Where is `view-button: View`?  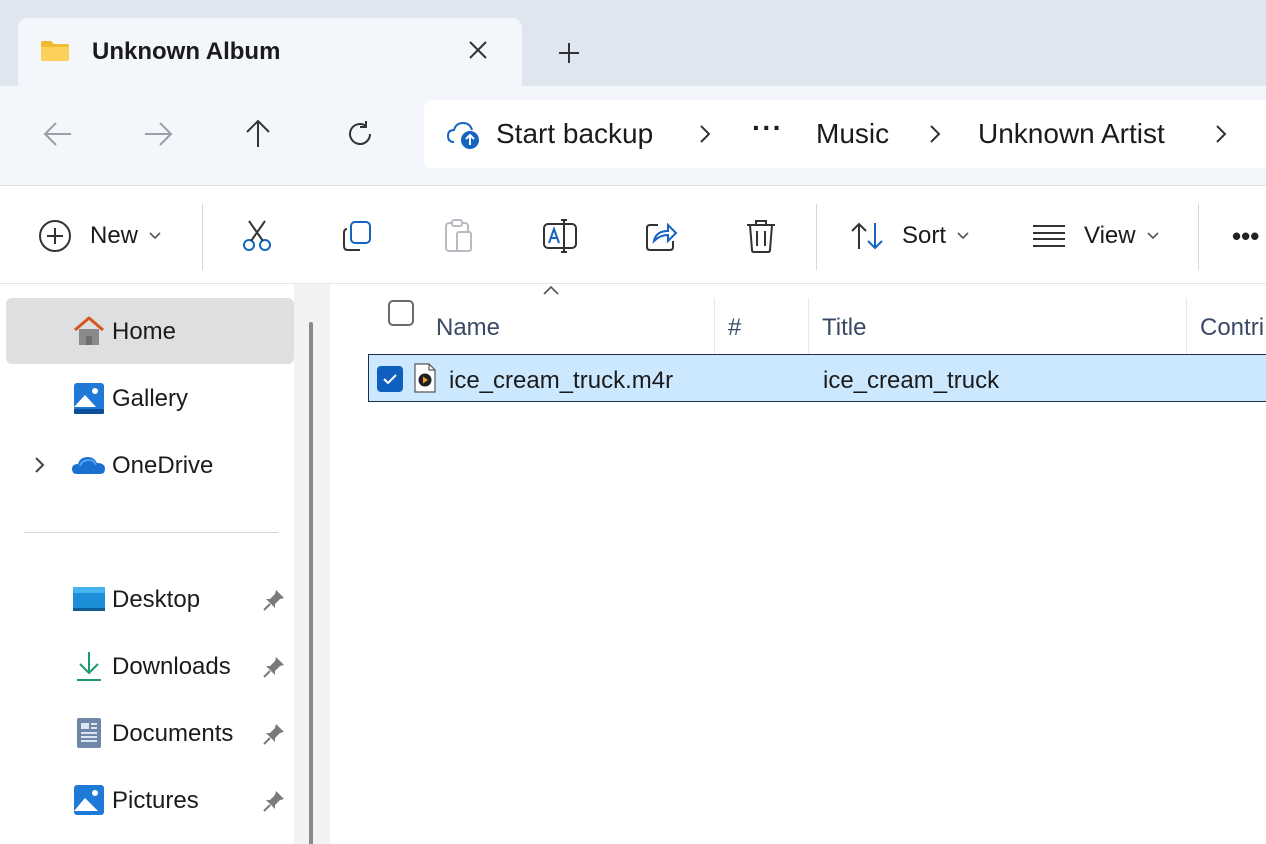
view-button: View is located at coordinates (1096, 236).